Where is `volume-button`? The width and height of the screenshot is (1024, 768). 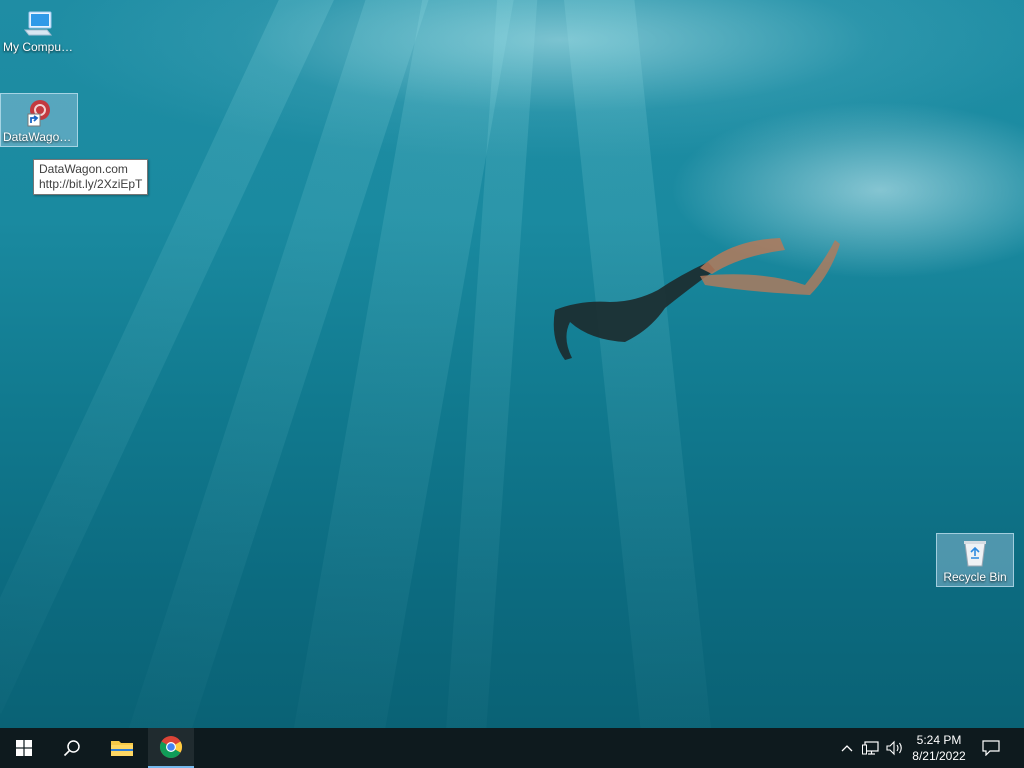 volume-button is located at coordinates (895, 748).